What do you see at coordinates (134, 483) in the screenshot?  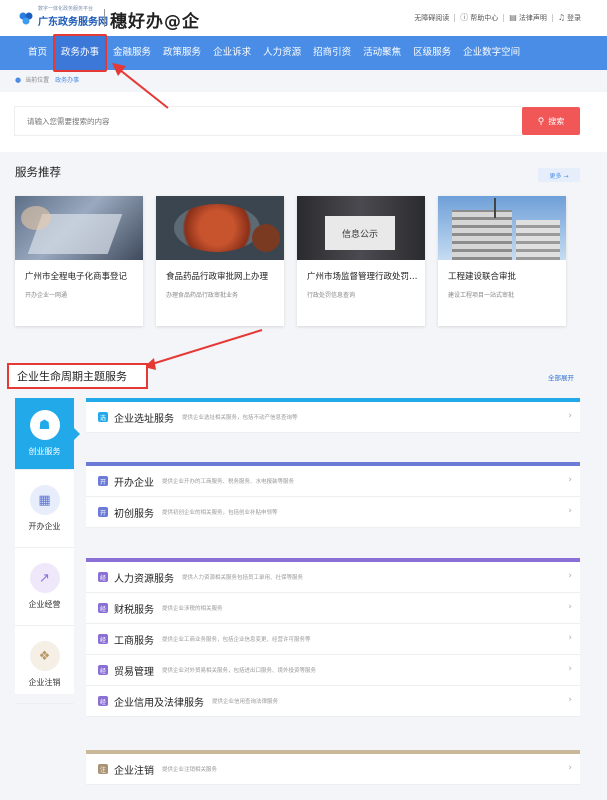 I see `service-name: 开办企业` at bounding box center [134, 483].